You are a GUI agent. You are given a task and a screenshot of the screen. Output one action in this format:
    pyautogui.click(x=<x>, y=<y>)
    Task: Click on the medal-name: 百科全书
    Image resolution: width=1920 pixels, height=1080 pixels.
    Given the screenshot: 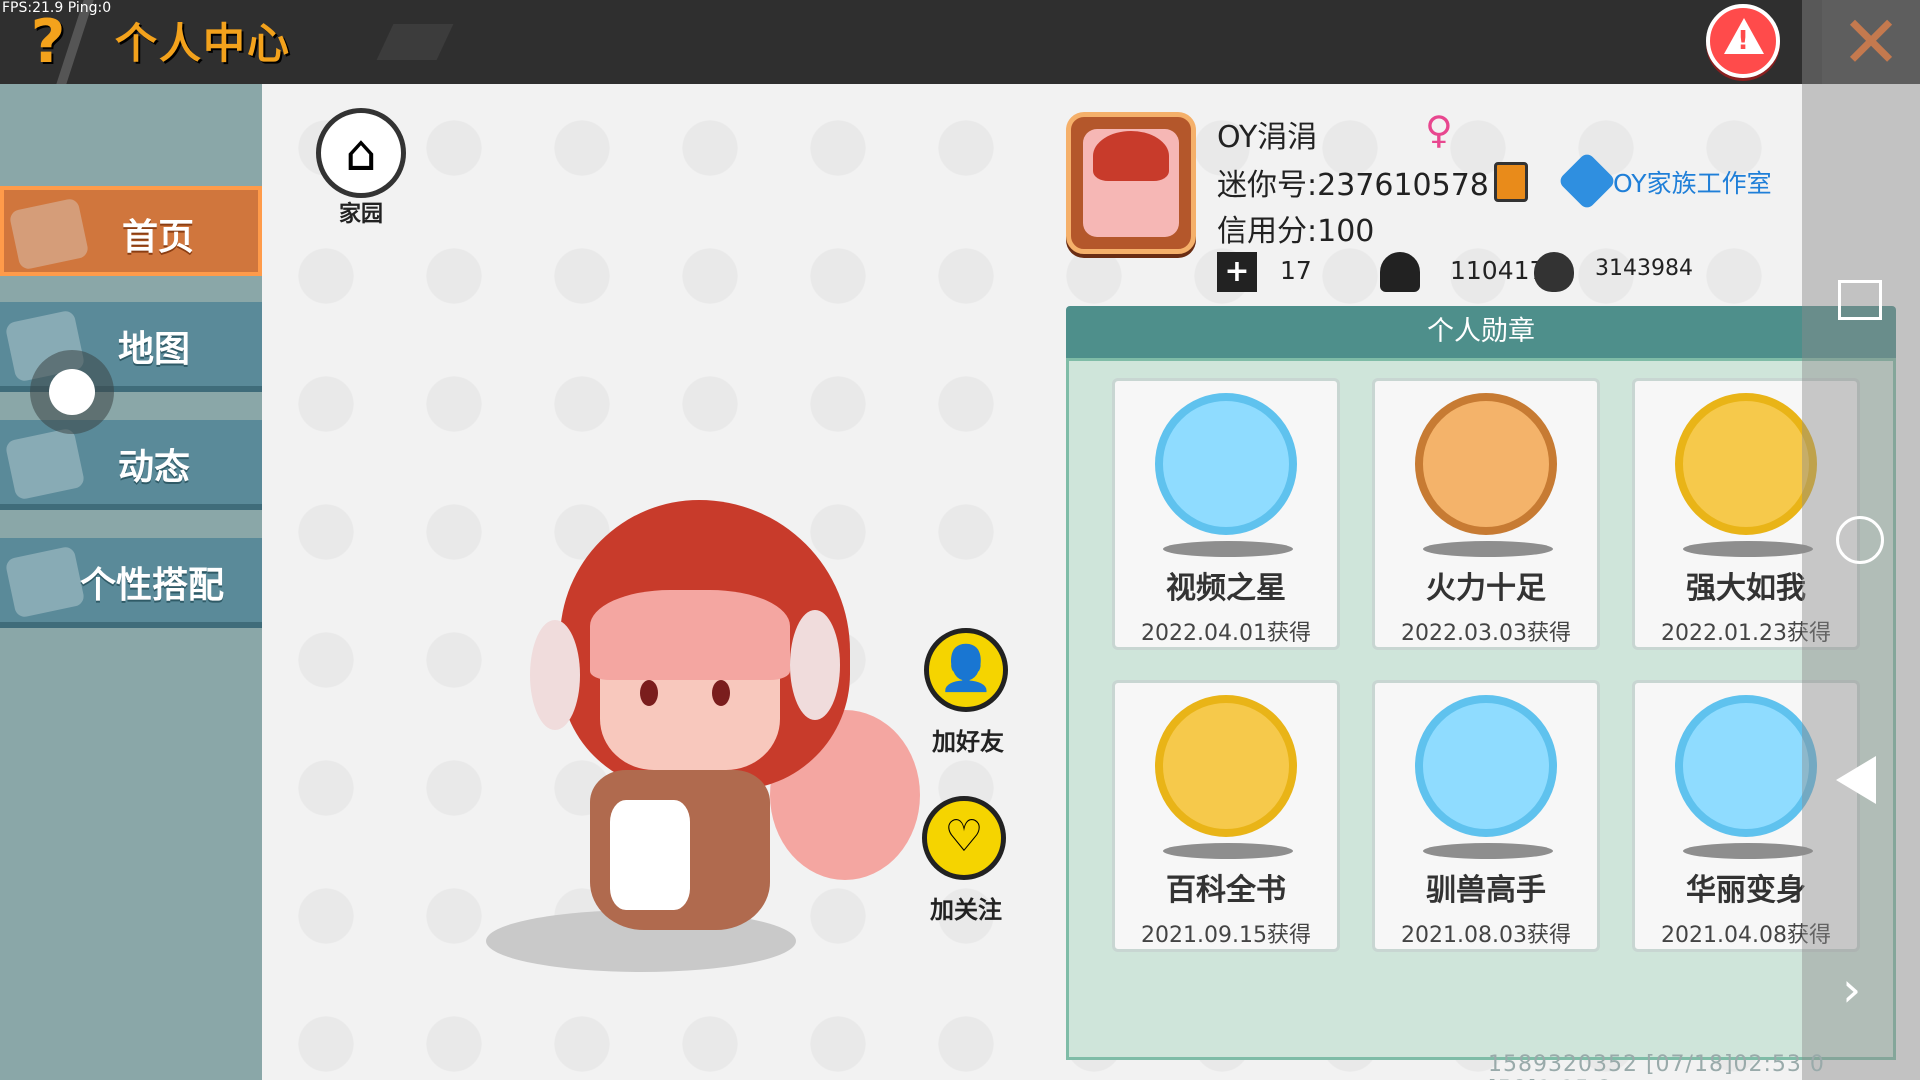 What is the action you would take?
    pyautogui.click(x=1226, y=890)
    